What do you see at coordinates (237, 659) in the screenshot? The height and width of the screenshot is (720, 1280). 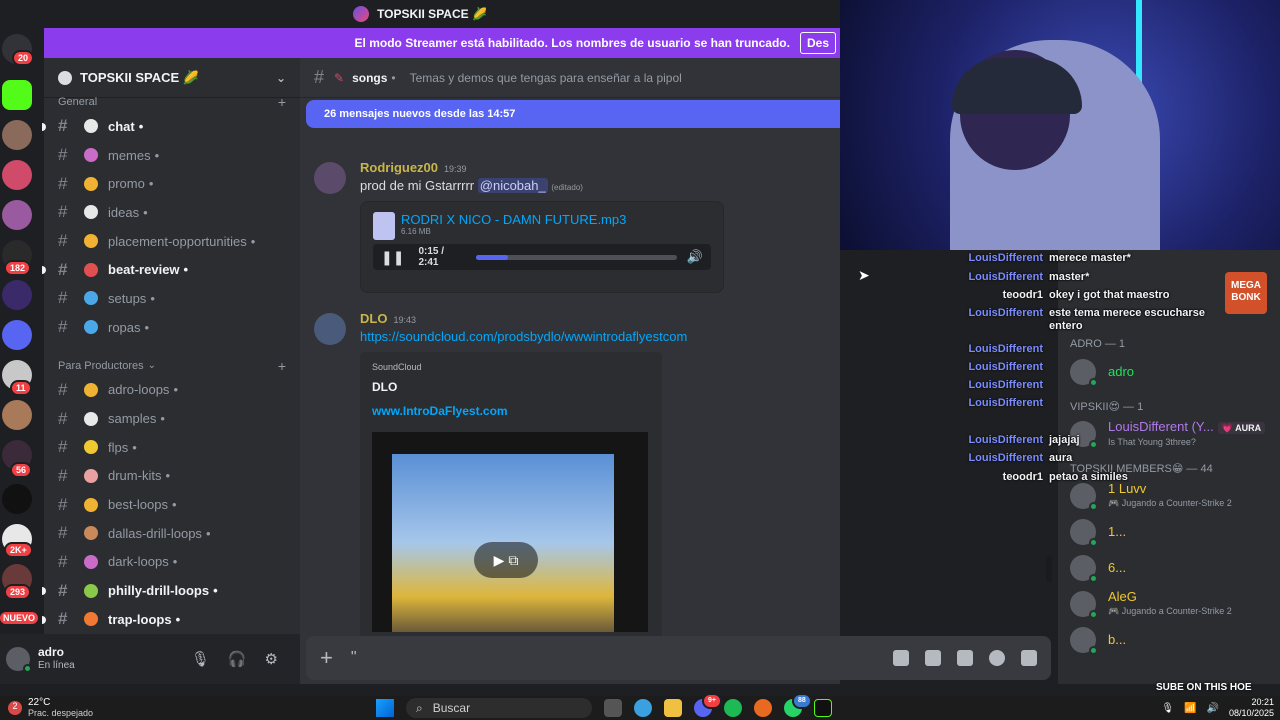 I see `headphones-icon: 🎧` at bounding box center [237, 659].